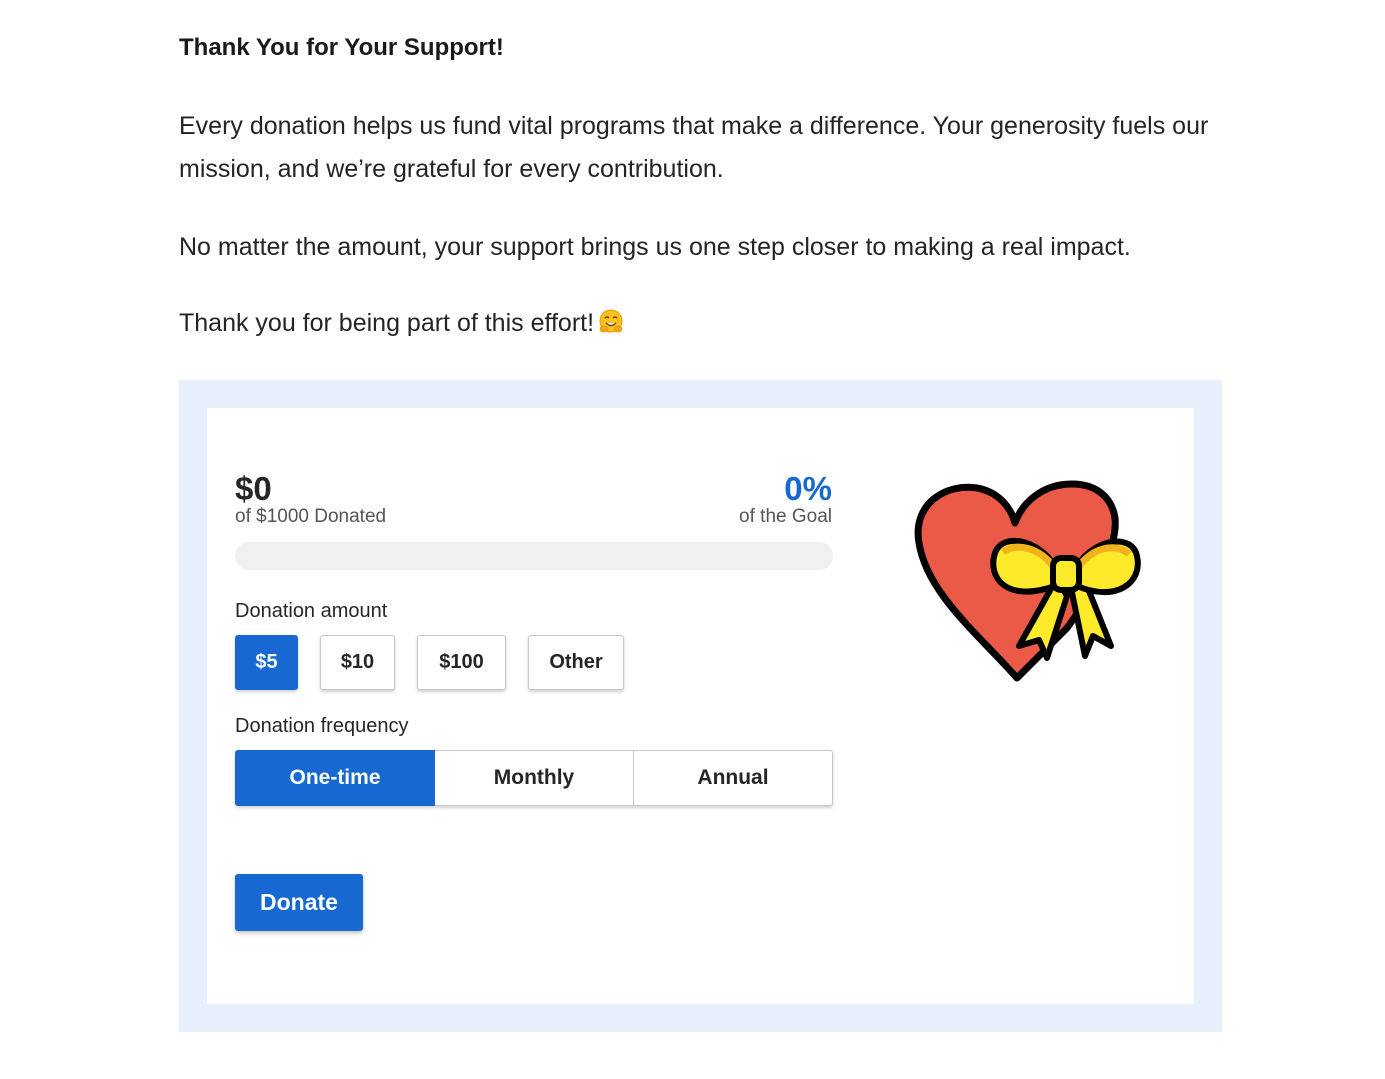 This screenshot has height=1079, width=1385. Describe the element at coordinates (387, 323) in the screenshot. I see `thanks-text: Thank you for being part of this effort!` at that location.